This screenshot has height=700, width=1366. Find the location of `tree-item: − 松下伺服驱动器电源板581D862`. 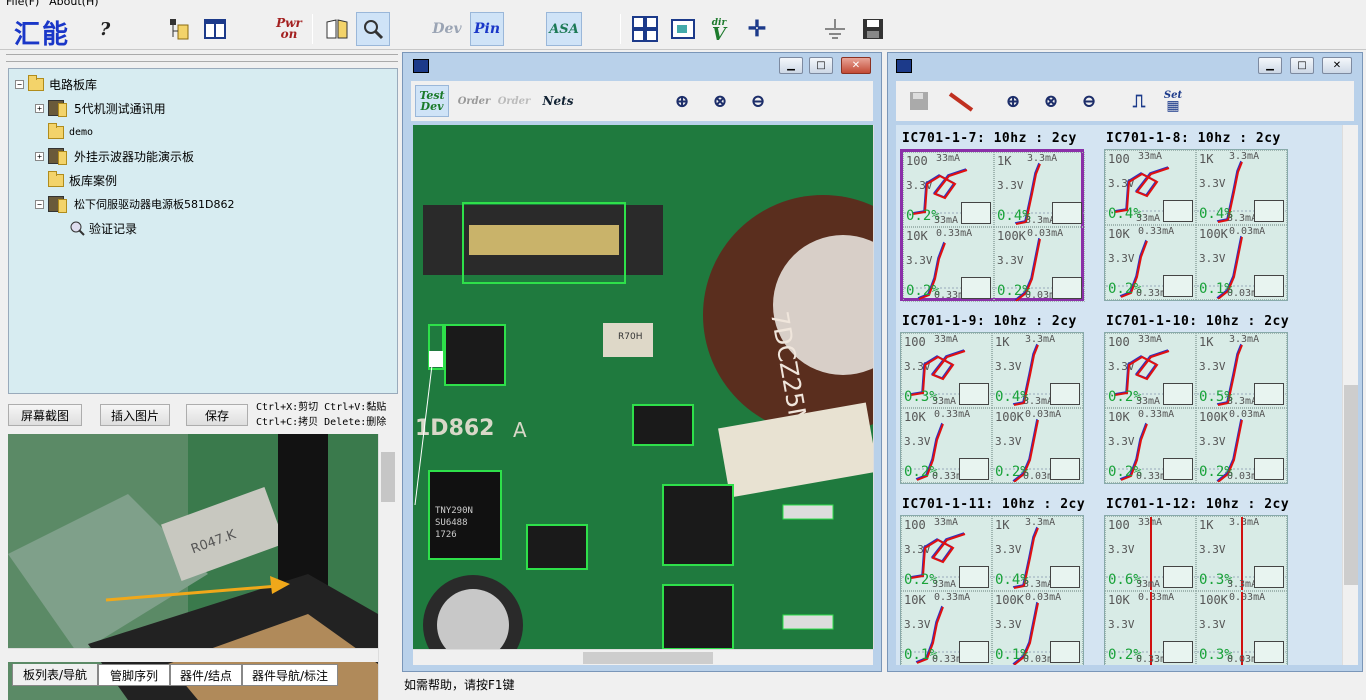

tree-item: − 松下伺服驱动器电源板581D862 is located at coordinates (134, 204).